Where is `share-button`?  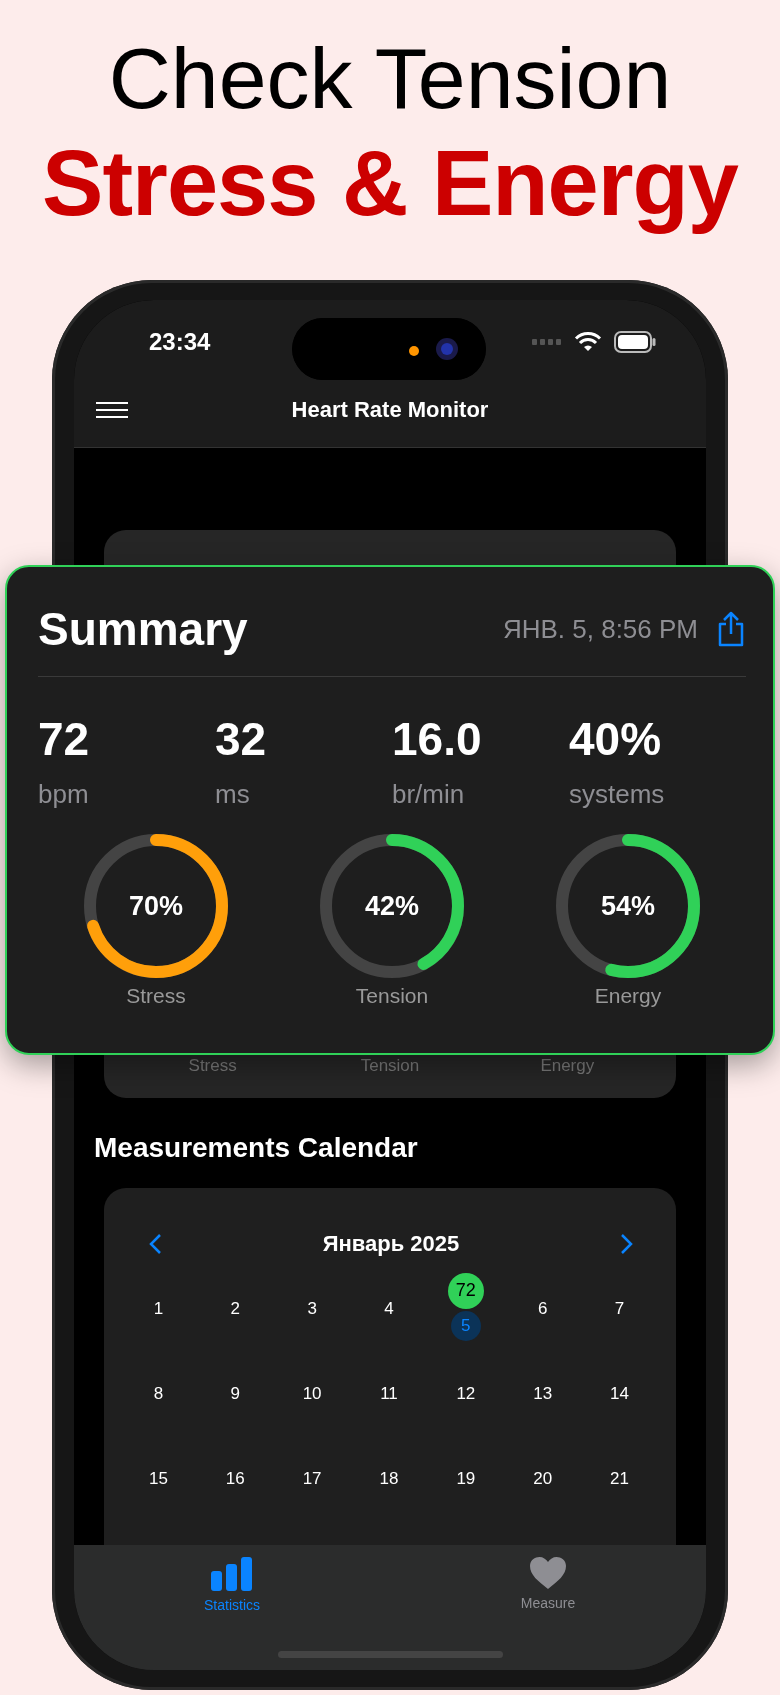
share-button is located at coordinates (731, 629).